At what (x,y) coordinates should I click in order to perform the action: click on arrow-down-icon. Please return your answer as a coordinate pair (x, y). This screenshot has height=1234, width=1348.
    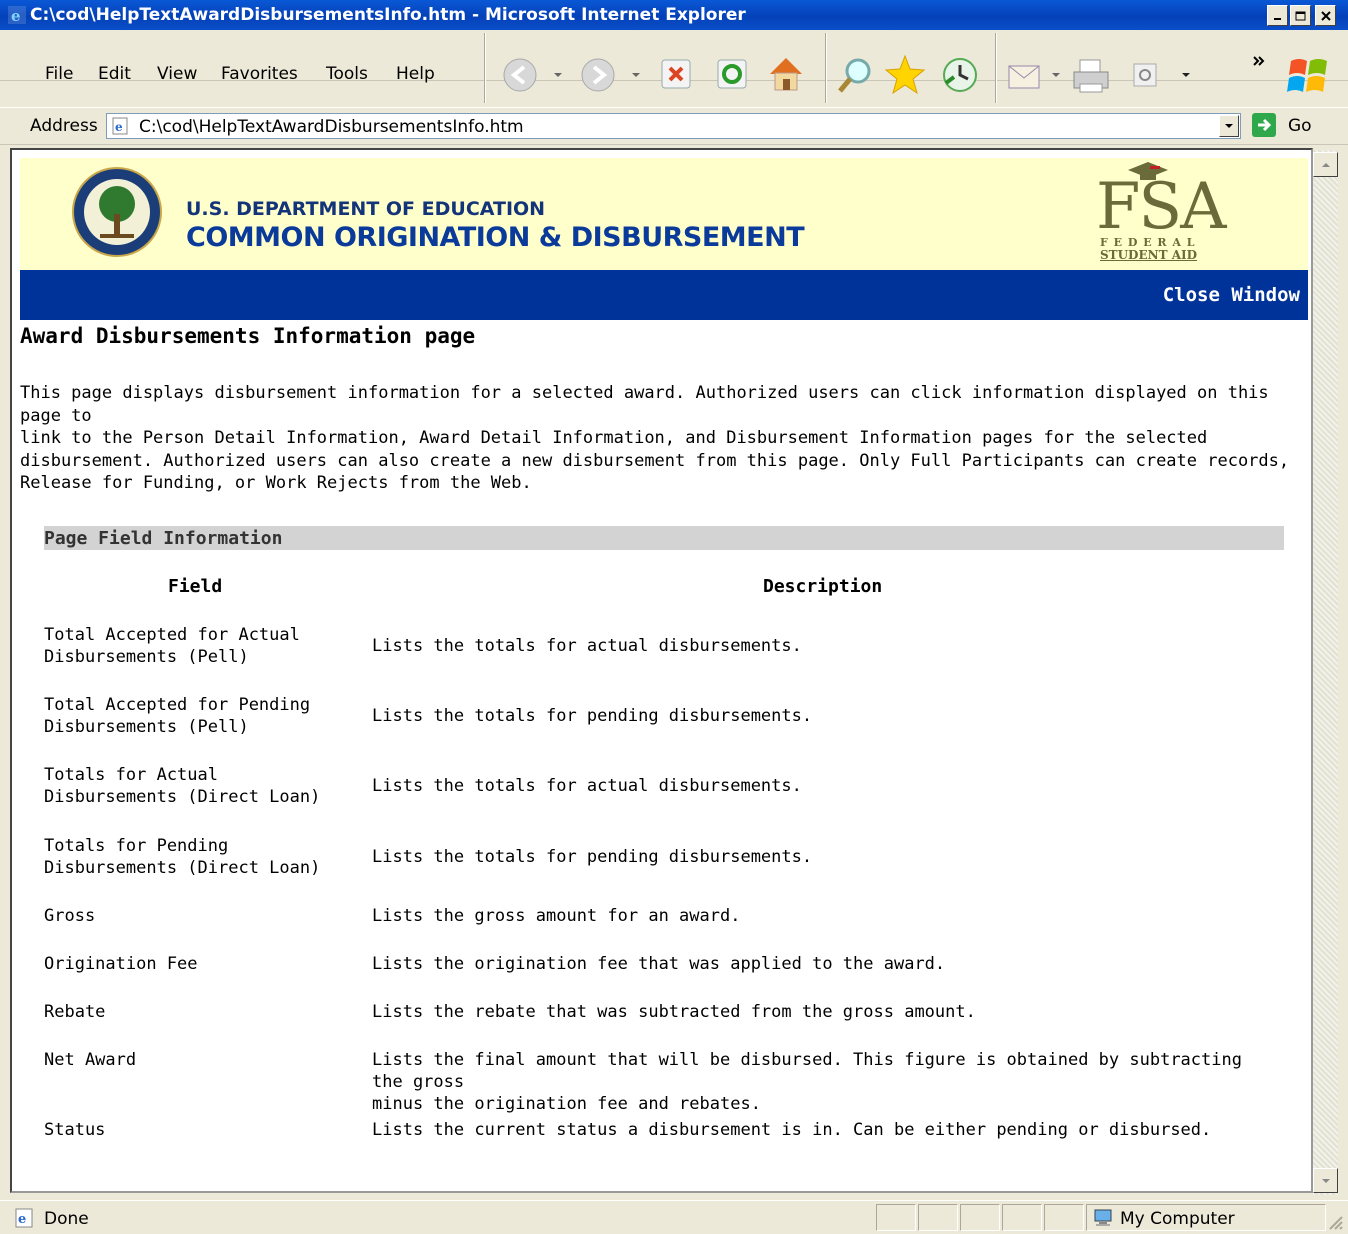
    Looking at the image, I should click on (1325, 1180).